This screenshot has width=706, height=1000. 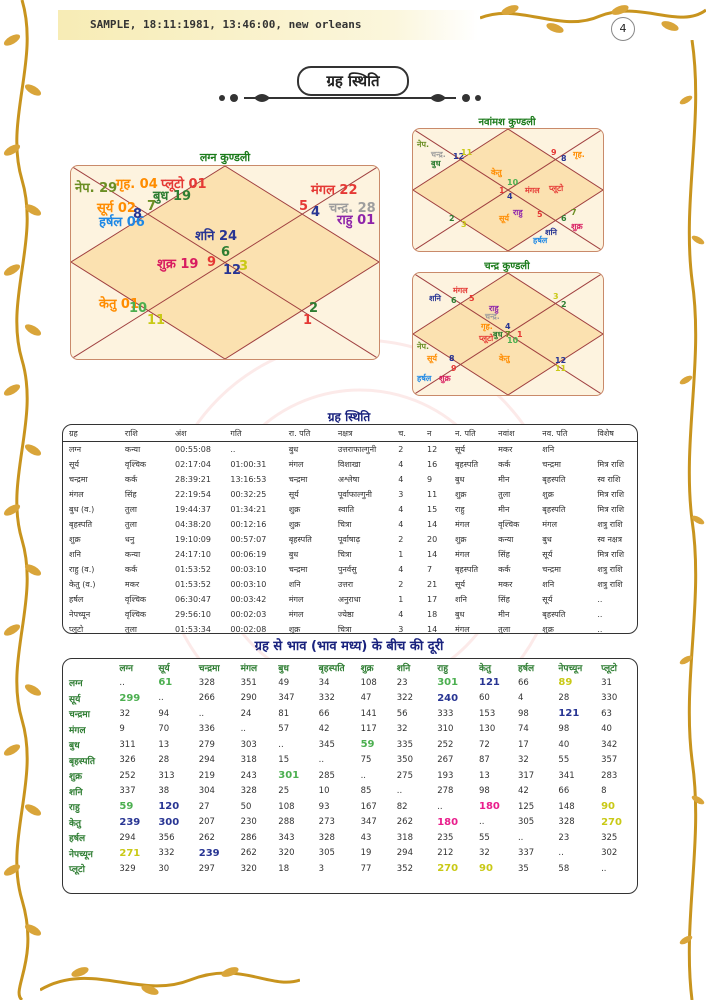 What do you see at coordinates (76, 494) in the screenshot?
I see `table-cell: मंगल` at bounding box center [76, 494].